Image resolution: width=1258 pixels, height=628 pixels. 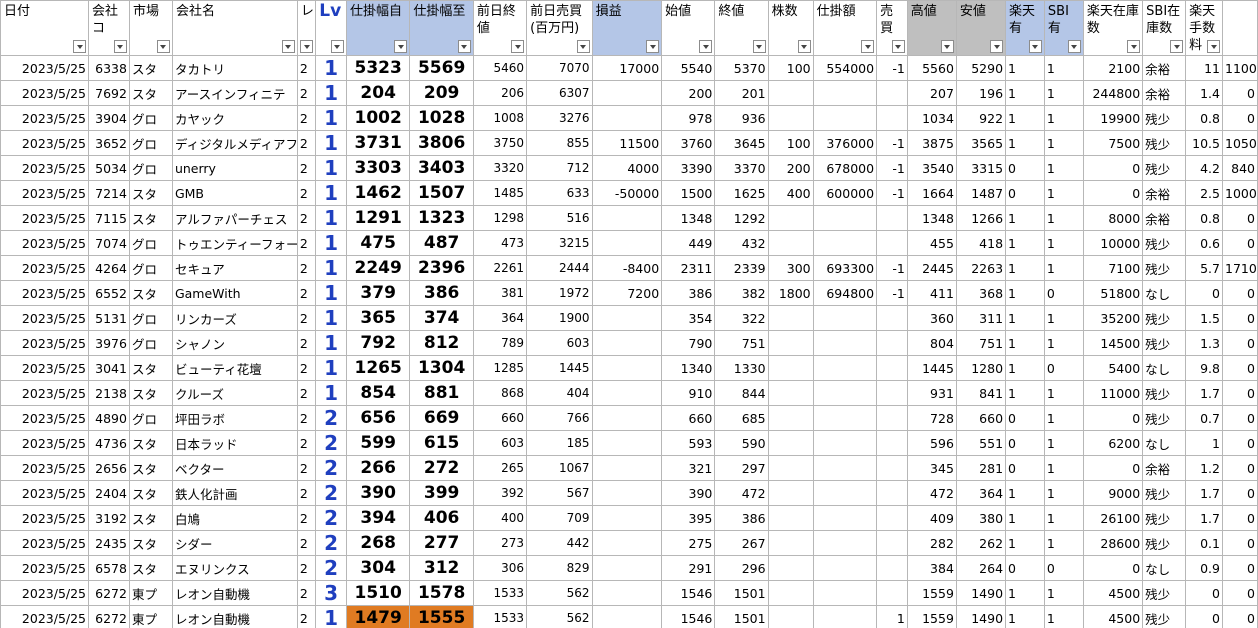 I want to click on table-cell: 554000, so click(x=845, y=68).